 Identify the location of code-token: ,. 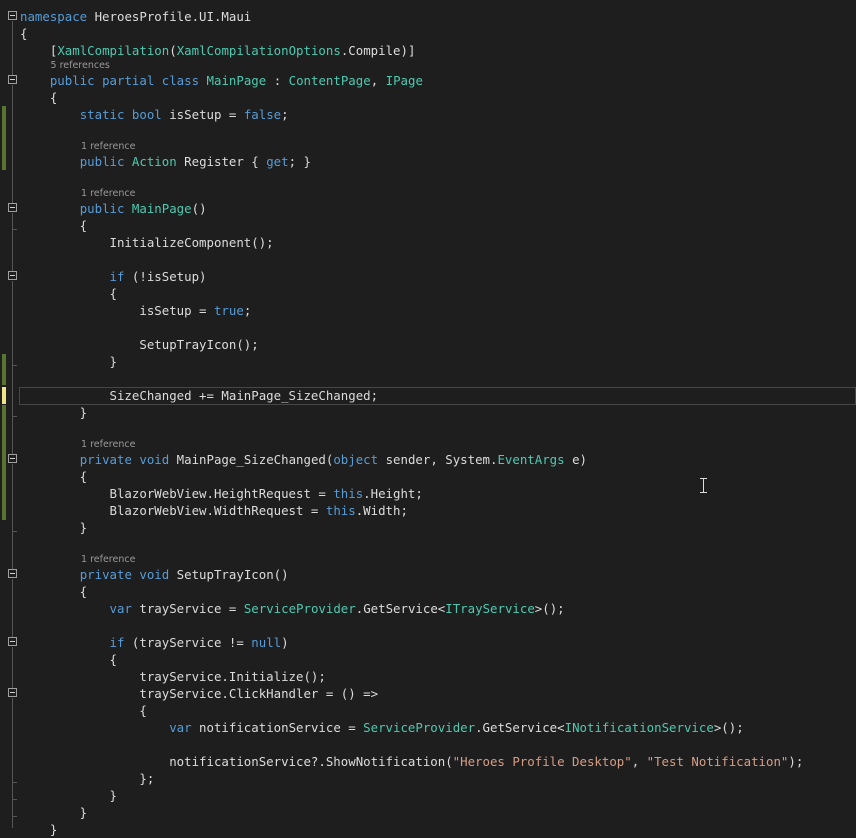
(639, 761).